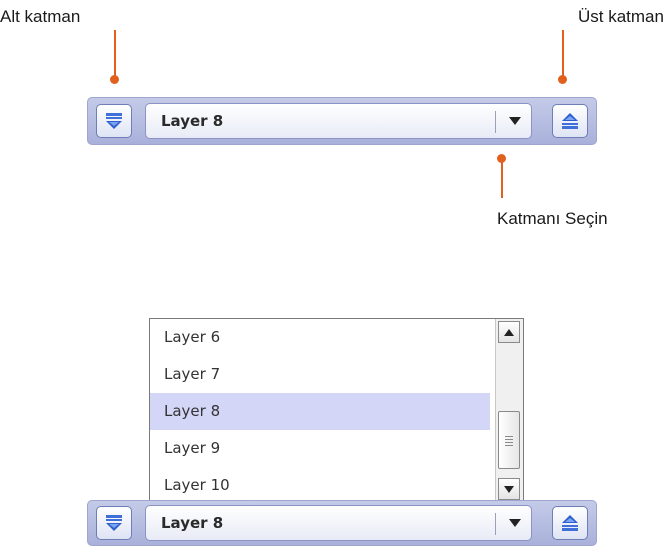  I want to click on callout-upper-layer-dot, so click(562, 79).